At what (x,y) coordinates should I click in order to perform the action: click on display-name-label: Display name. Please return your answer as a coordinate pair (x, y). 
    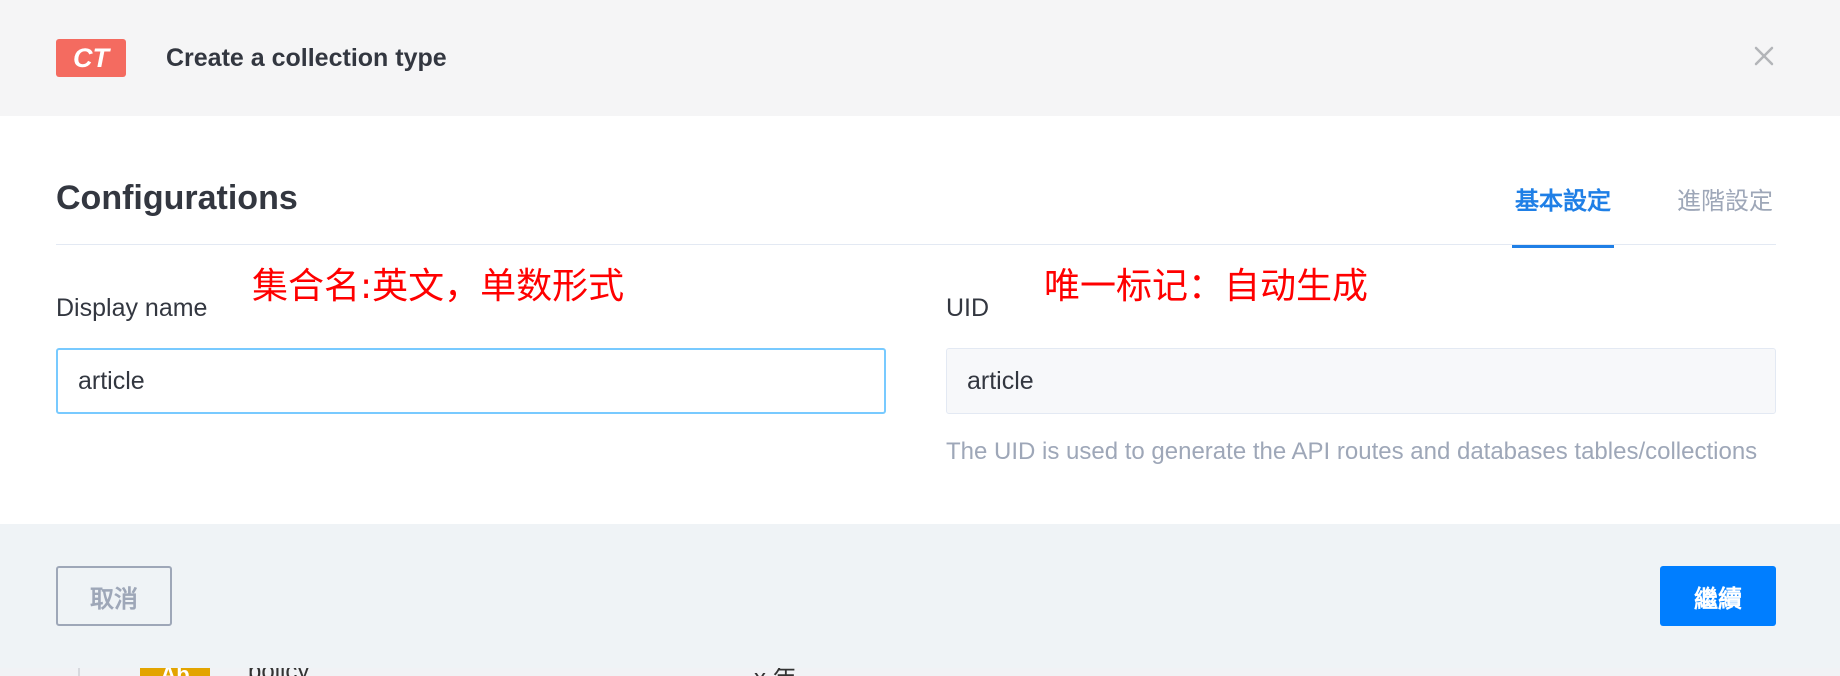
    Looking at the image, I should click on (132, 308).